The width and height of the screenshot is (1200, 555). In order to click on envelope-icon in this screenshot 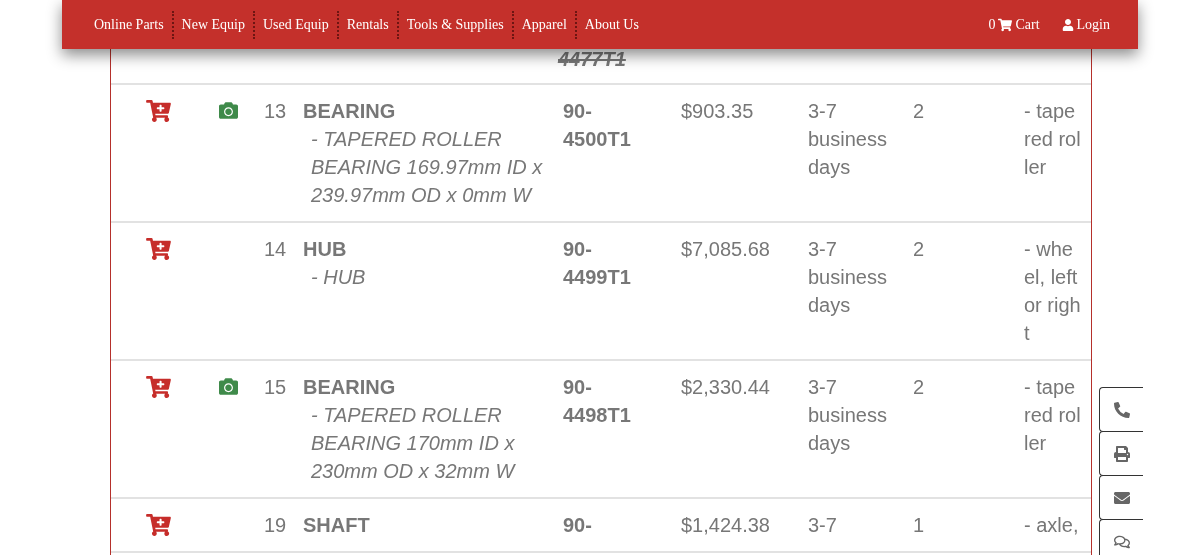, I will do `click(1121, 497)`.